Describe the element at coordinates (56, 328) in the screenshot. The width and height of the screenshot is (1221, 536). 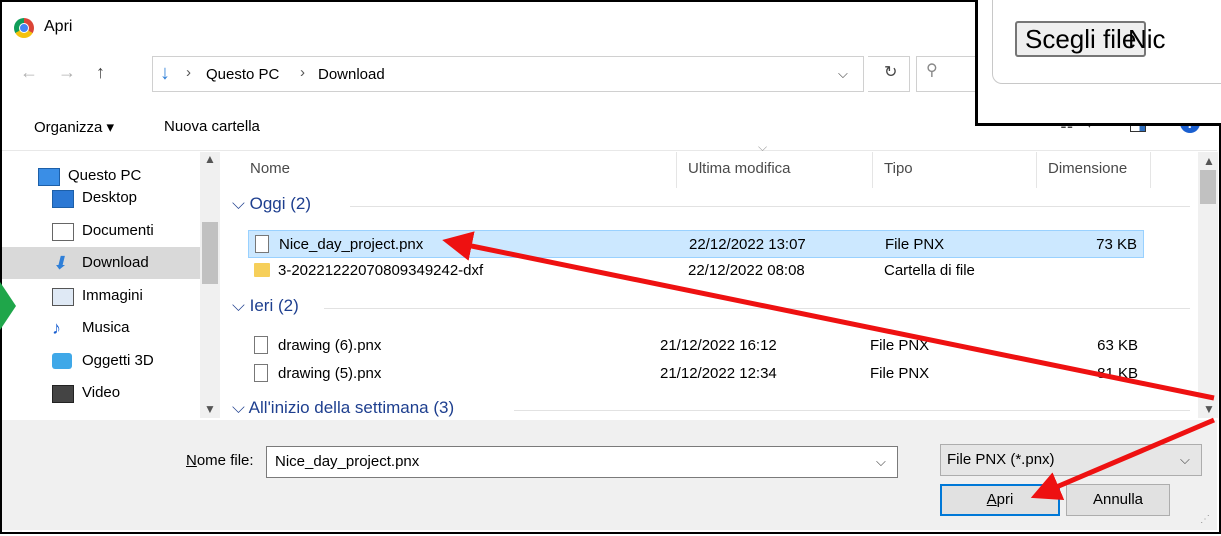
I see `music-icon: ♪` at that location.